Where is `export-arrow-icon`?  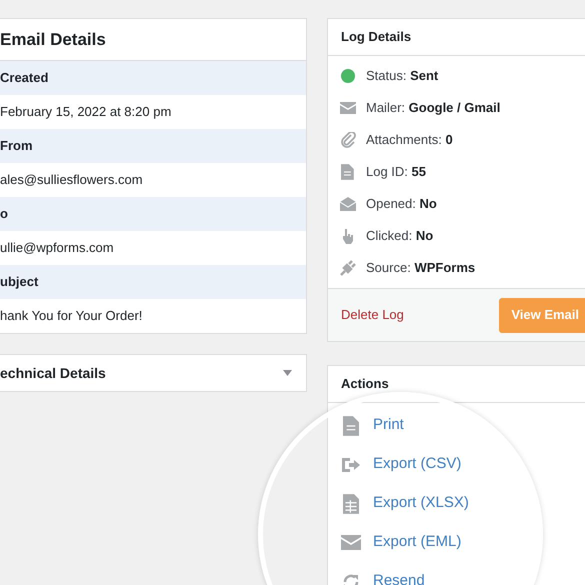 export-arrow-icon is located at coordinates (351, 464).